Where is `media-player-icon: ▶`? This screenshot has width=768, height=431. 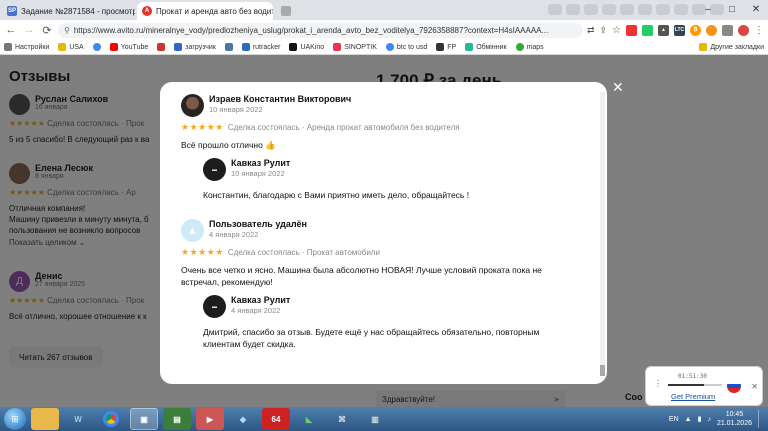 media-player-icon: ▶ is located at coordinates (210, 419).